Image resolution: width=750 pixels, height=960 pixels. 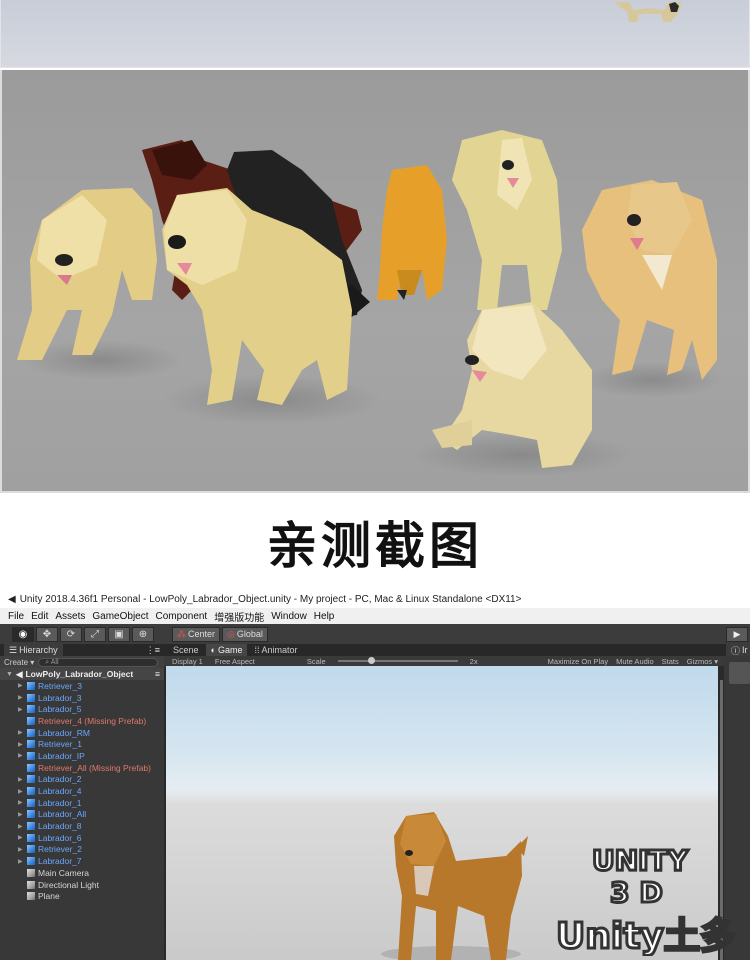 I want to click on tab-inspector: ⓘ Ir, so click(x=738, y=650).